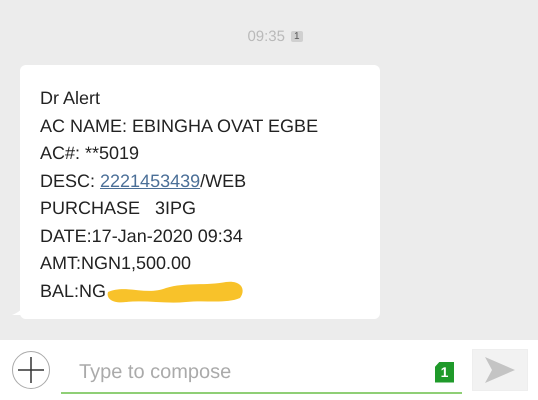 The height and width of the screenshot is (400, 538). I want to click on sim-indicator: 1, so click(296, 36).